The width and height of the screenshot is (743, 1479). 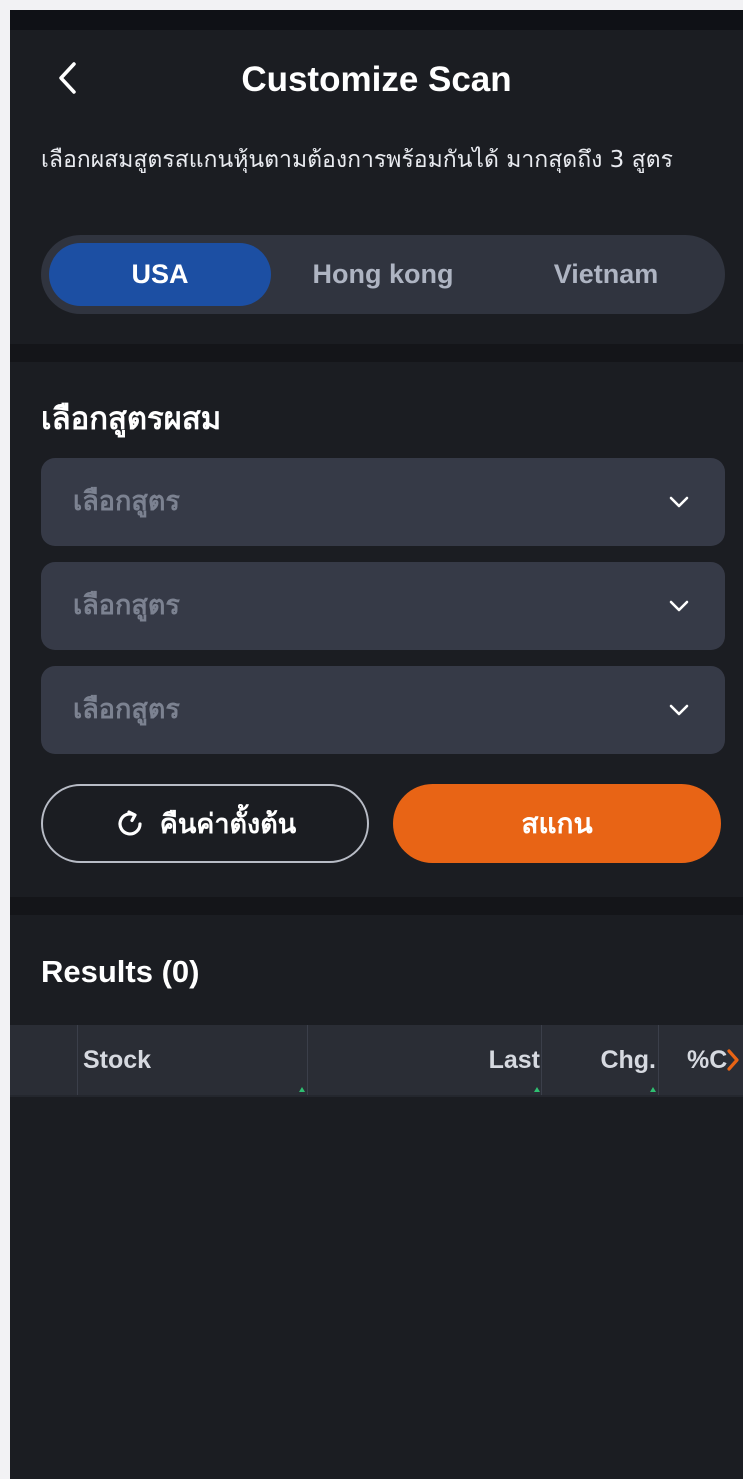 What do you see at coordinates (425, 1060) in the screenshot?
I see `column-header-last: Last` at bounding box center [425, 1060].